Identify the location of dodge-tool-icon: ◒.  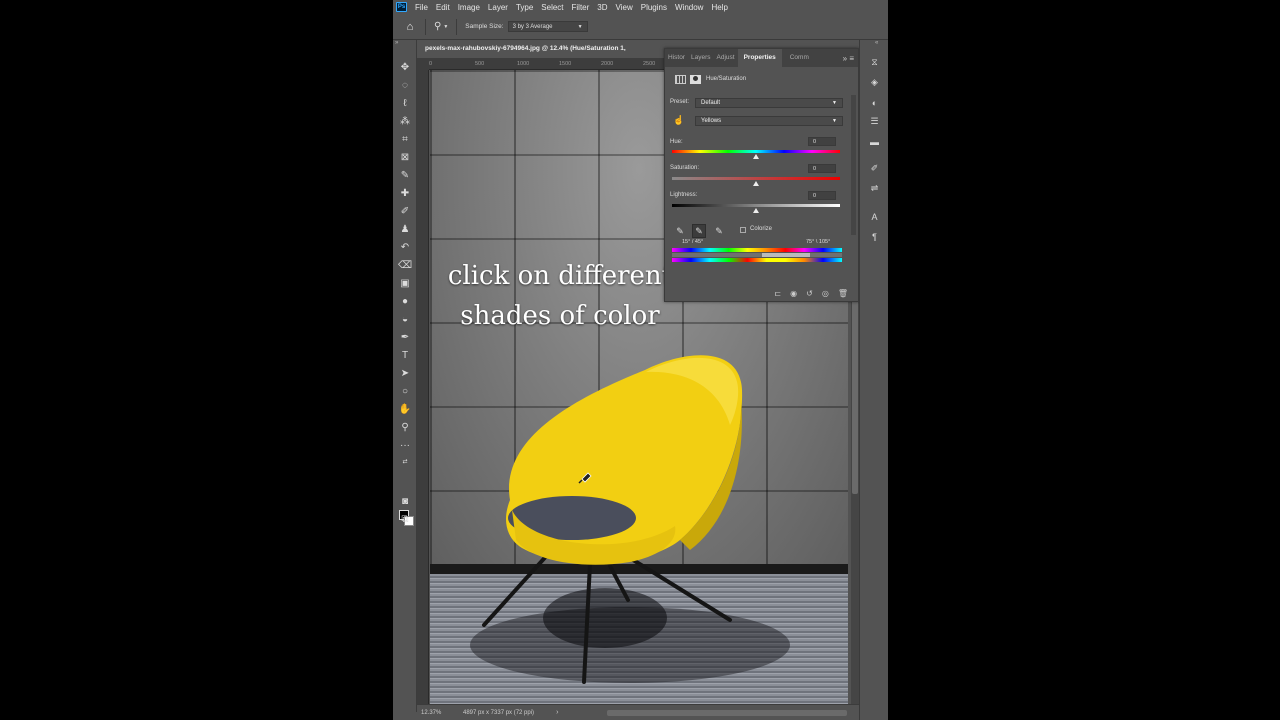
(405, 319).